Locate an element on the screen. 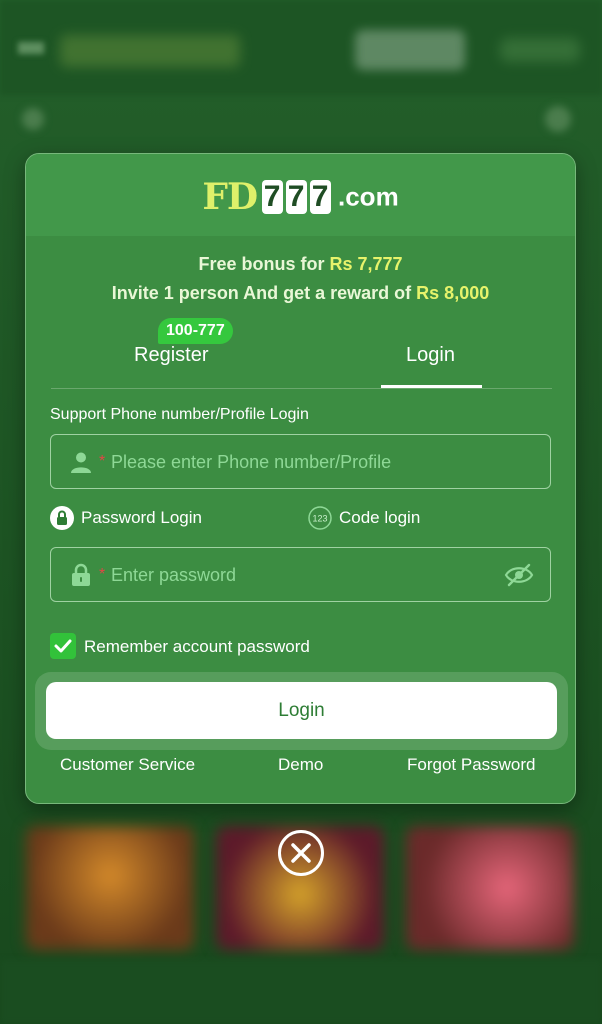 This screenshot has width=602, height=1024. modal-header: FD 777 .com is located at coordinates (300, 195).